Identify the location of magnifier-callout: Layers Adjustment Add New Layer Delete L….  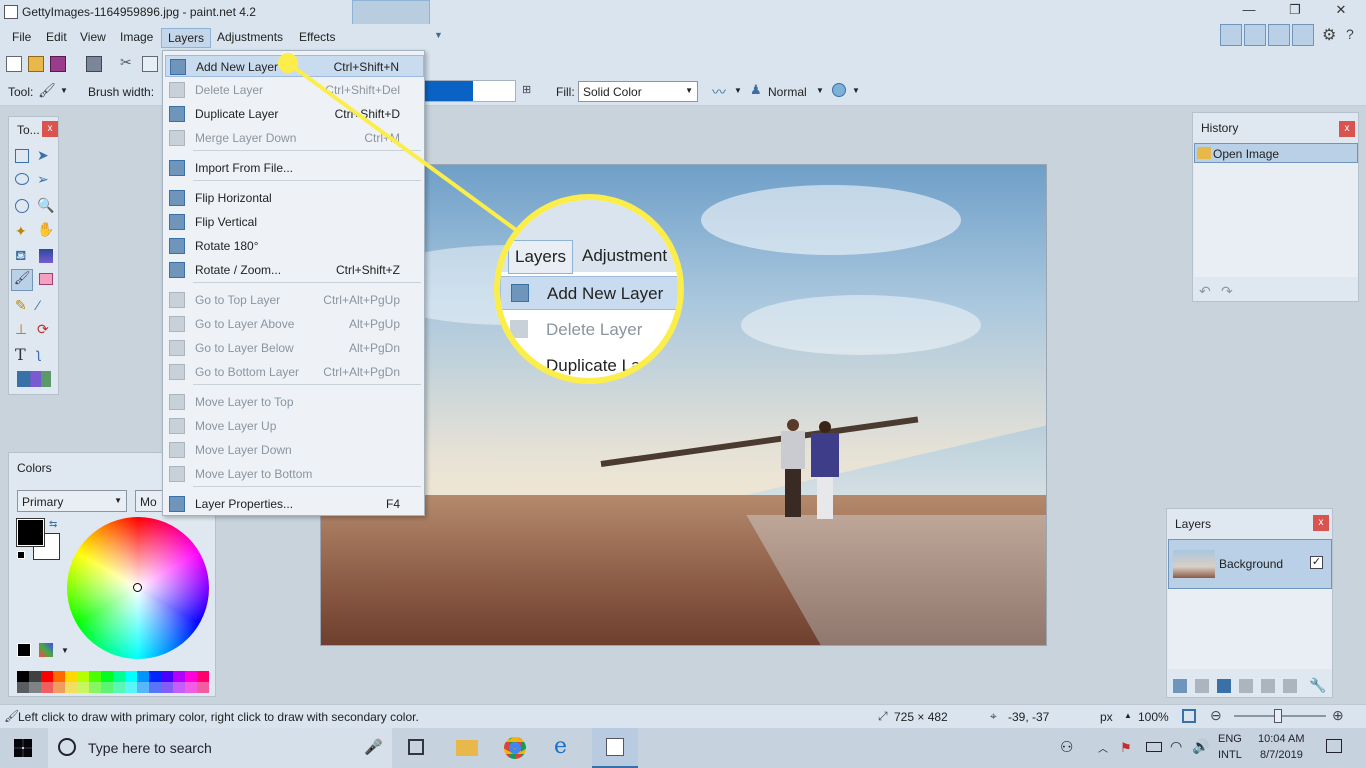
(589, 289).